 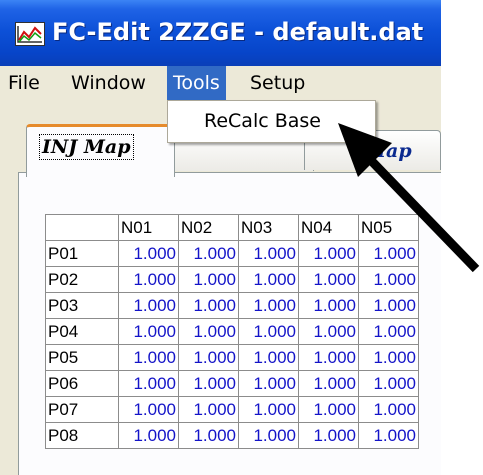 What do you see at coordinates (82, 279) in the screenshot?
I see `row-header: P02` at bounding box center [82, 279].